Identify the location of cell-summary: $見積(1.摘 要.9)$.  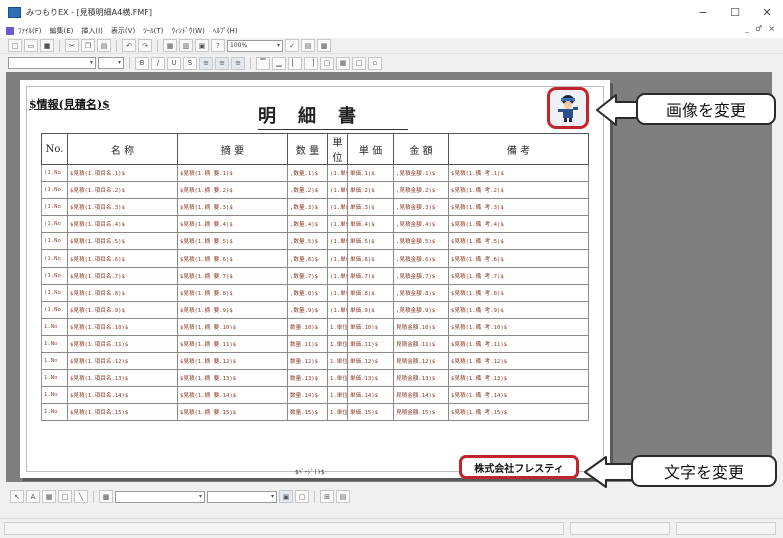
(232, 309).